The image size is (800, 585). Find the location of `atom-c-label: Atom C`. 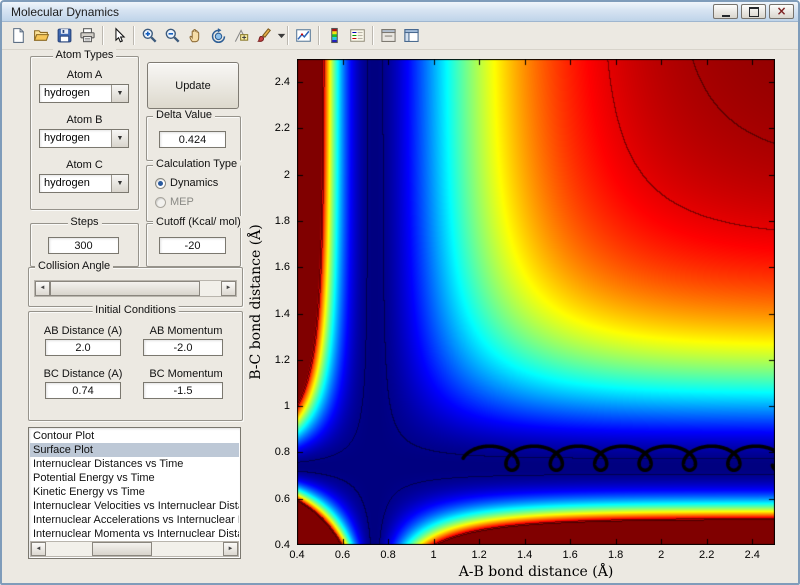

atom-c-label: Atom C is located at coordinates (84, 165).